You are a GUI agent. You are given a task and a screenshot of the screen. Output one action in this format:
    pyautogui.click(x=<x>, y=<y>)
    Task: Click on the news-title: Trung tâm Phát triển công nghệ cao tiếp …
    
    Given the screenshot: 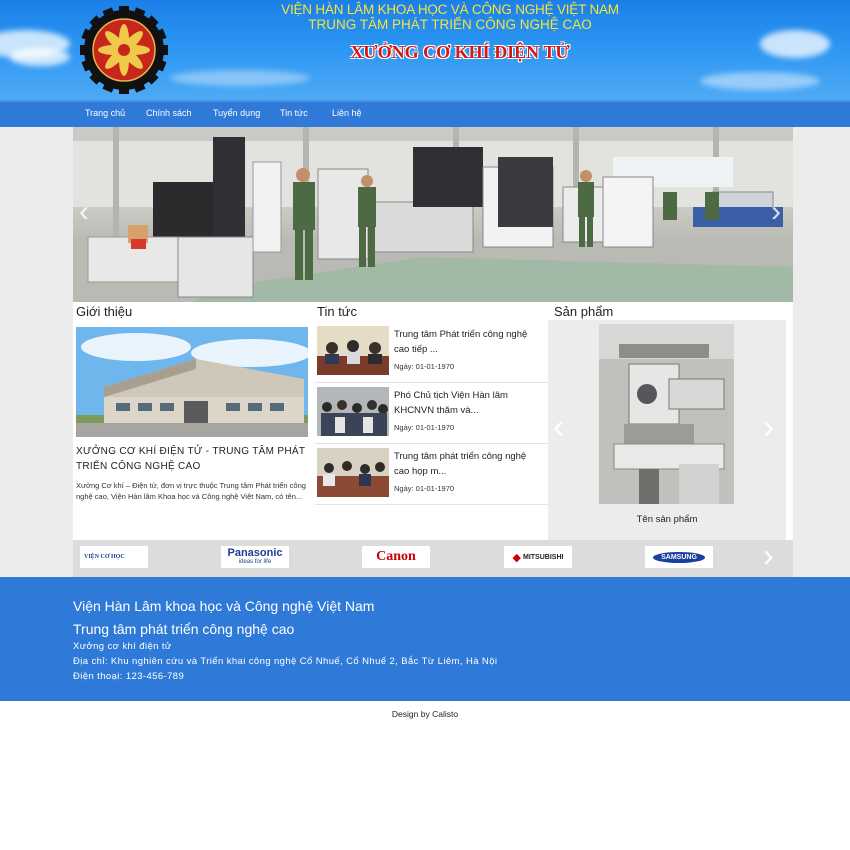 What is the action you would take?
    pyautogui.click(x=469, y=342)
    